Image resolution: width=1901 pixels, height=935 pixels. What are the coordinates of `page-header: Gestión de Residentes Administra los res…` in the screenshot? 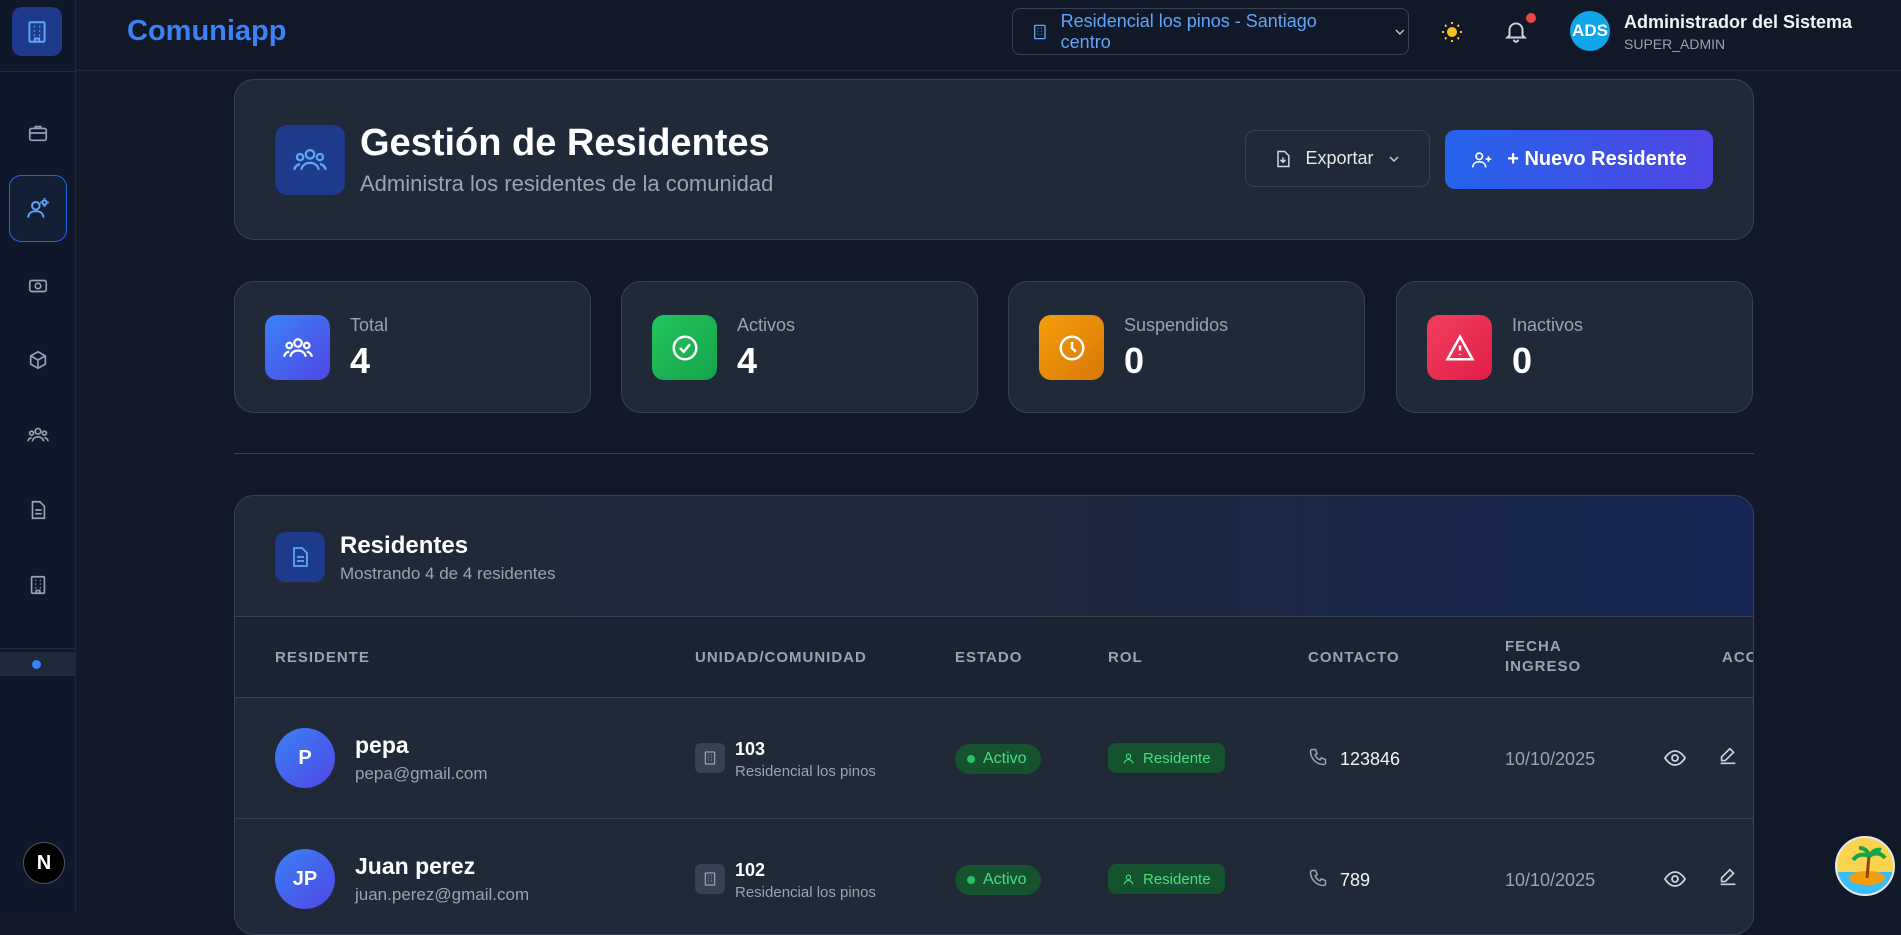 It's located at (994, 159).